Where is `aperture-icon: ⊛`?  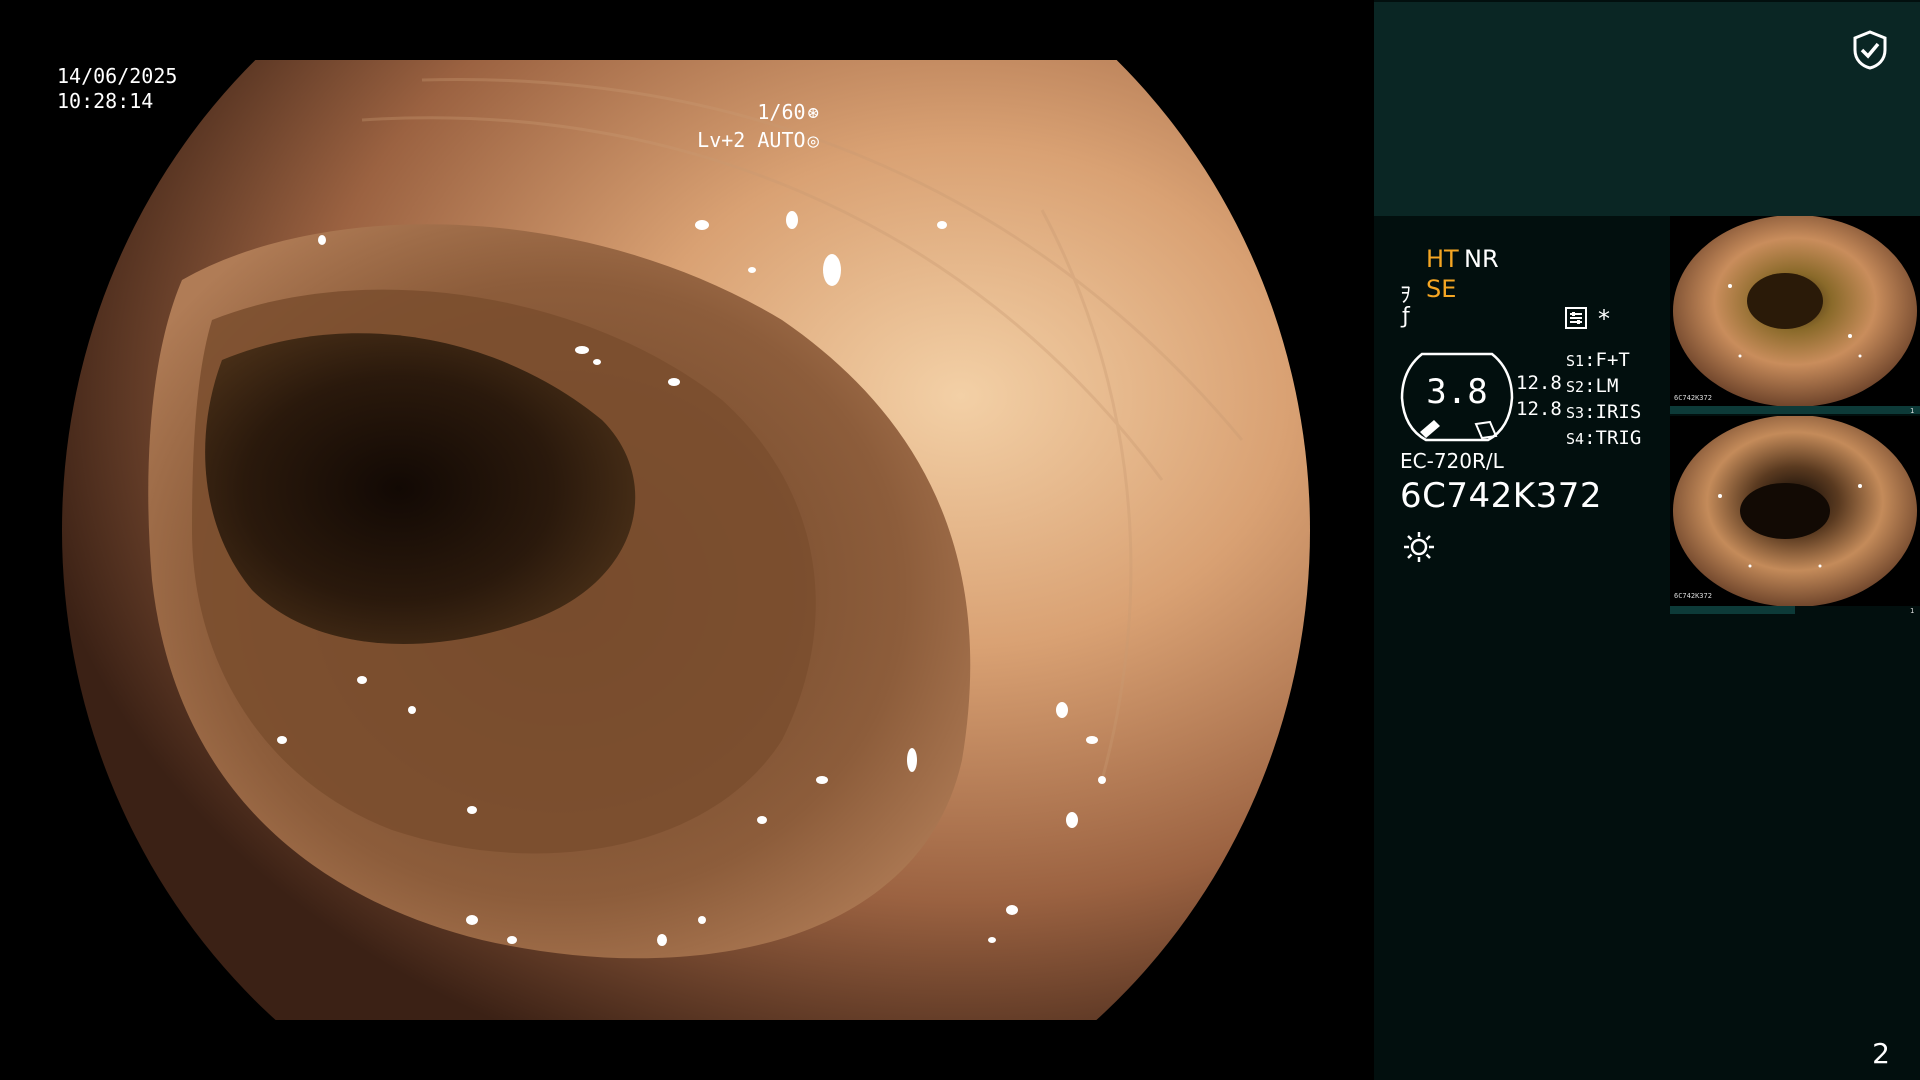 aperture-icon: ⊛ is located at coordinates (813, 113).